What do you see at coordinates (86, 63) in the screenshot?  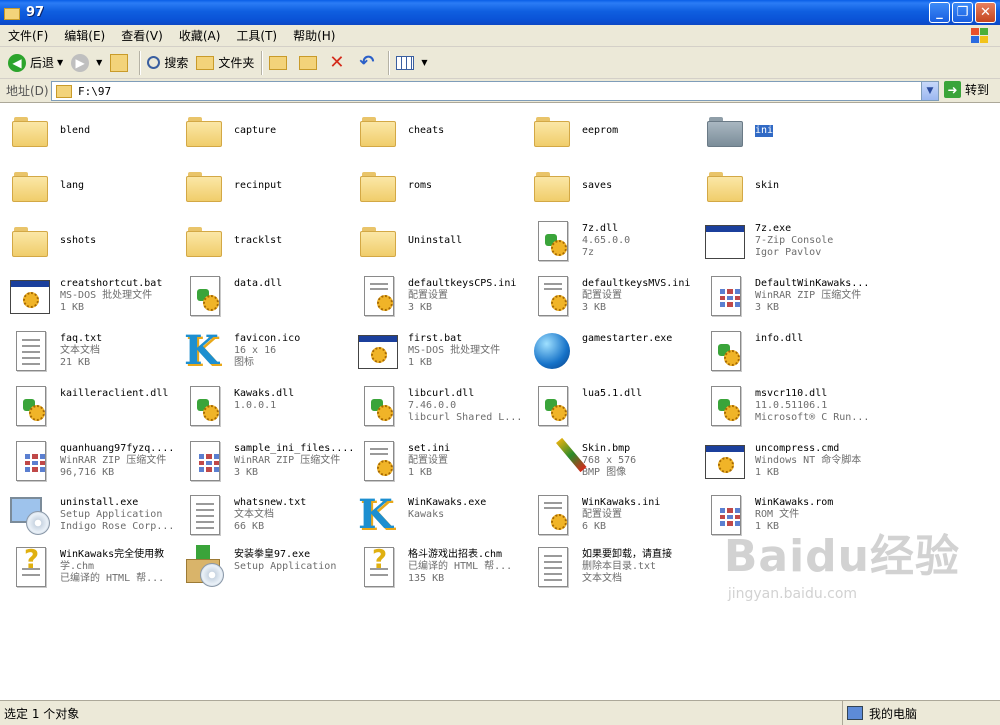 I see `forward-button: ▶ ▼` at bounding box center [86, 63].